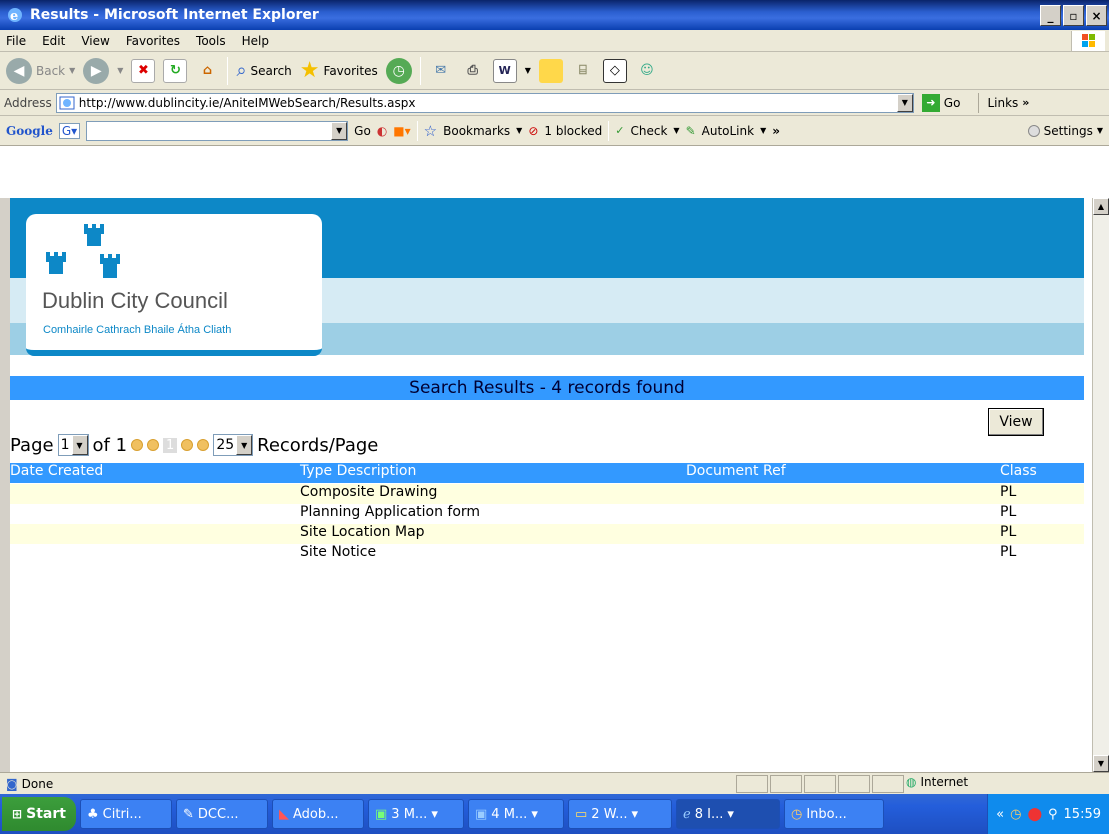 The image size is (1109, 834). I want to click on google-logo: Google, so click(29, 131).